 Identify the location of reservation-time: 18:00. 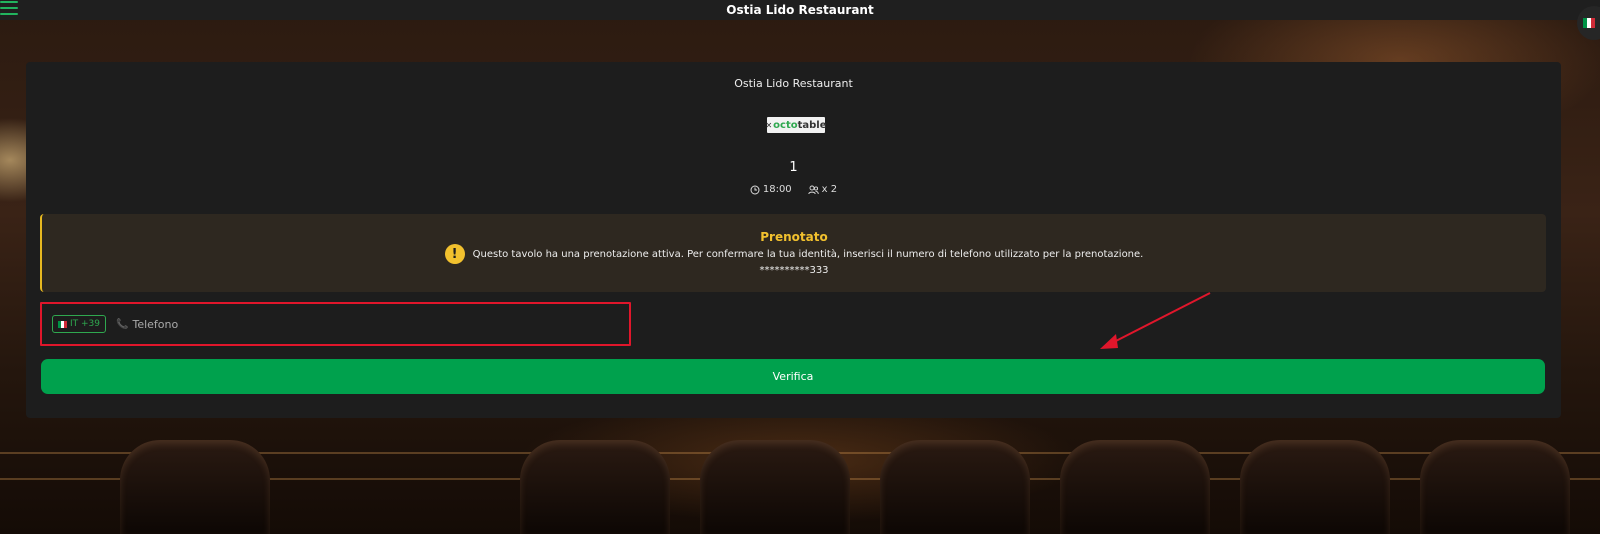
(771, 189).